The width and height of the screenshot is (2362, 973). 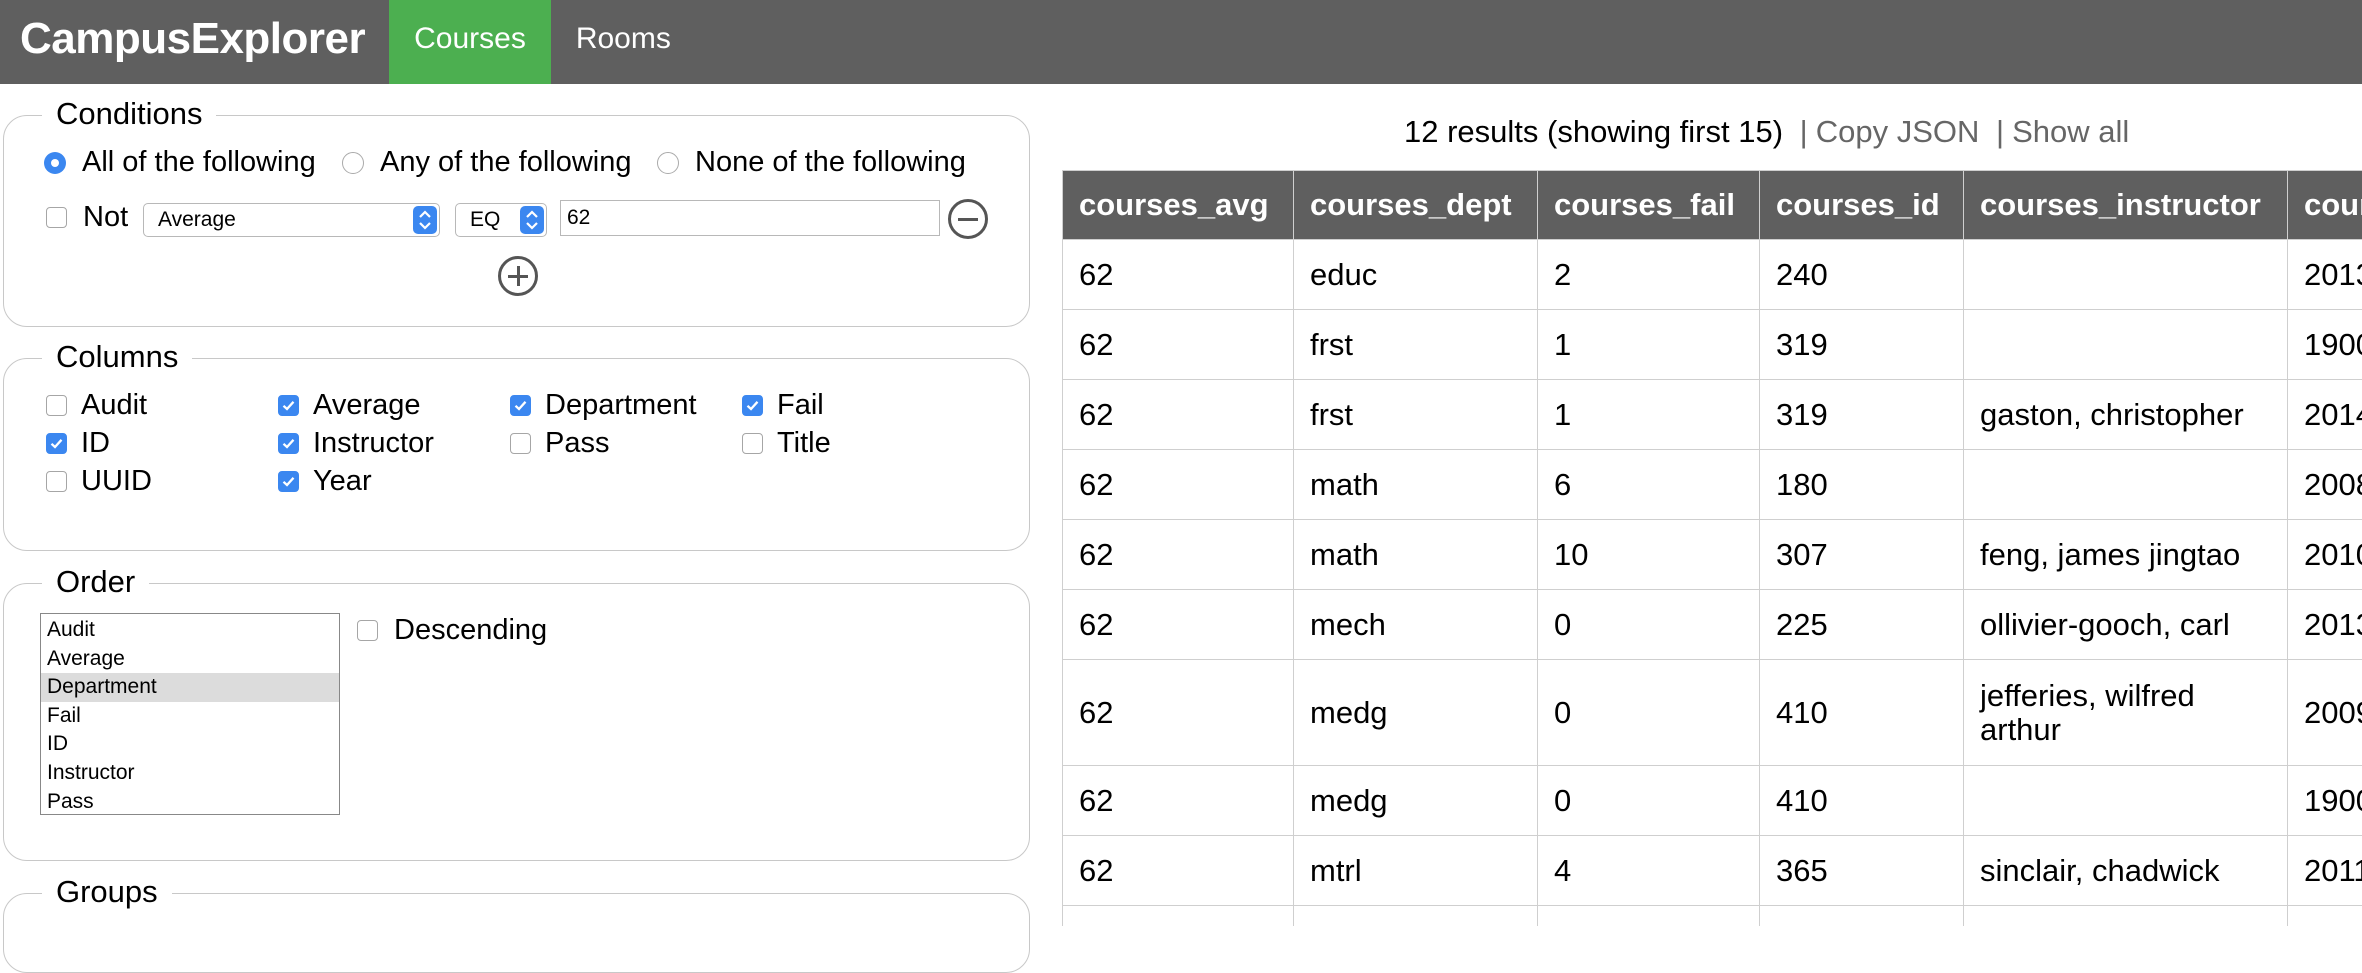 I want to click on order-legend: Order, so click(x=95, y=582).